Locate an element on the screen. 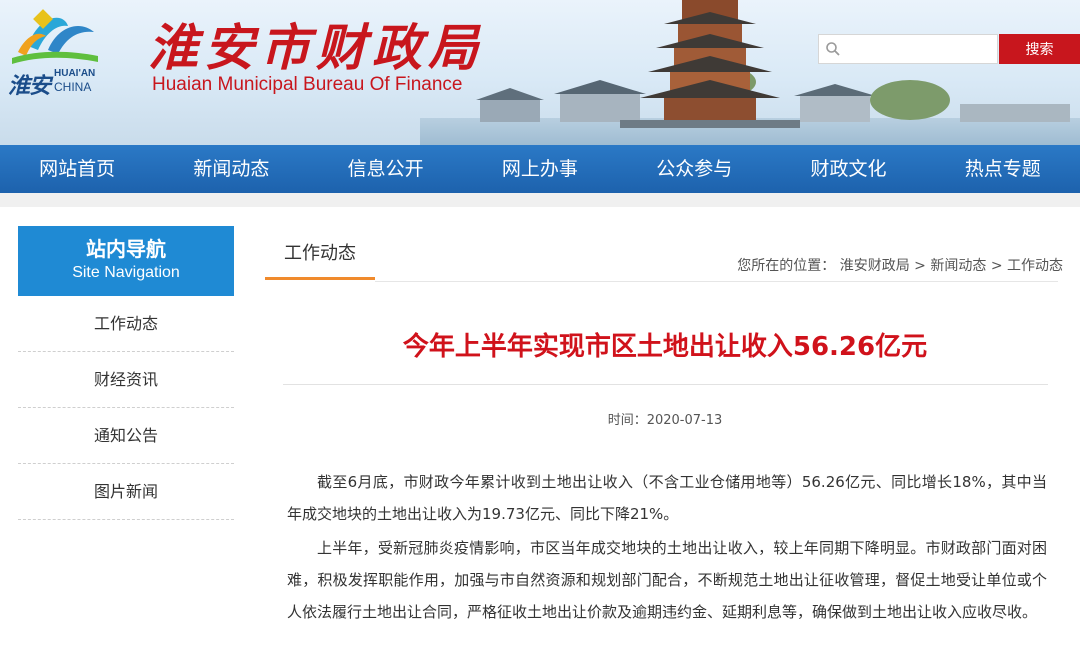 The image size is (1080, 665). nav-item-online-services: 网上办事 is located at coordinates (540, 169).